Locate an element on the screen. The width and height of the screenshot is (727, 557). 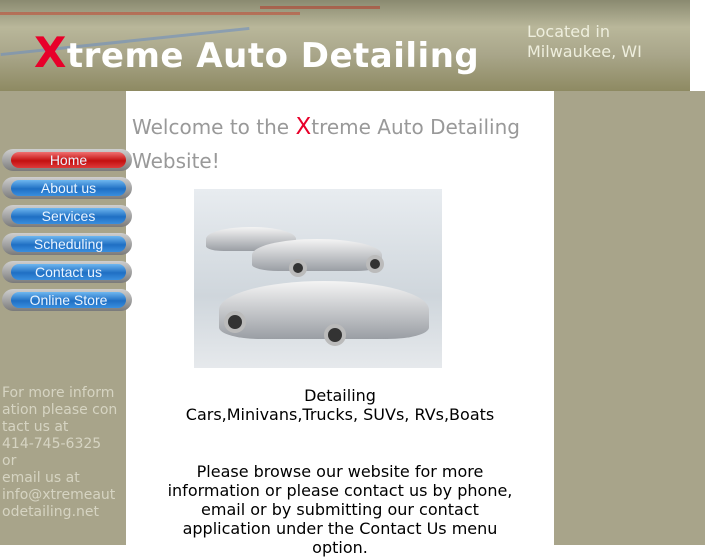
welcome-pre: Welcome to the is located at coordinates (214, 127).